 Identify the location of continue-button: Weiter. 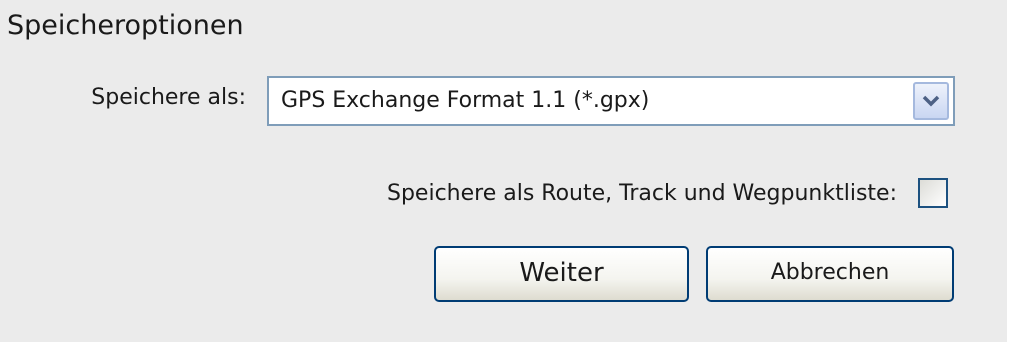
(561, 274).